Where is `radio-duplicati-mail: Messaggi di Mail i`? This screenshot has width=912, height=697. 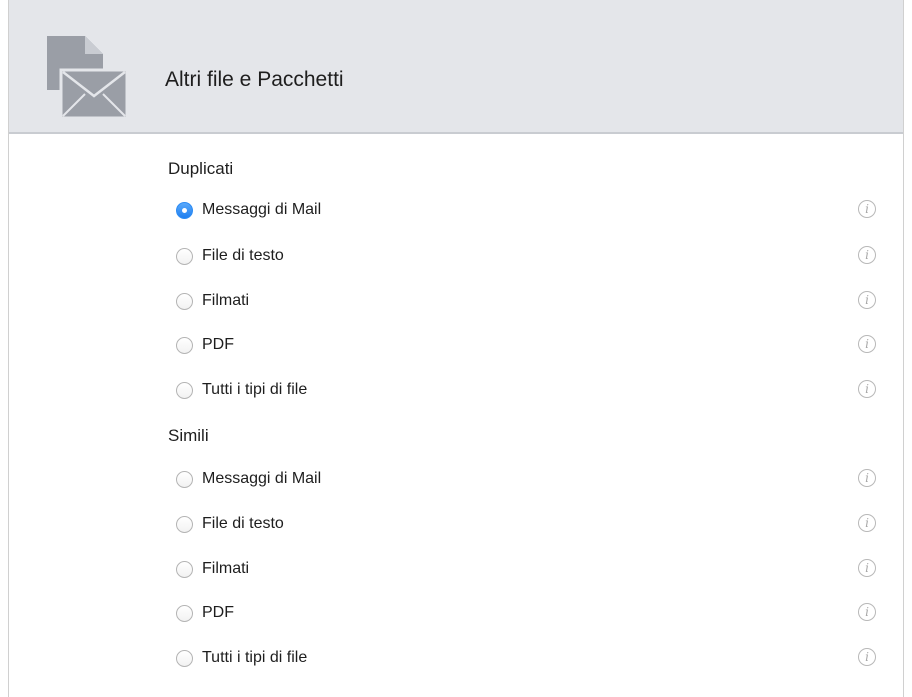
radio-duplicati-mail: Messaggi di Mail i is located at coordinates (526, 210).